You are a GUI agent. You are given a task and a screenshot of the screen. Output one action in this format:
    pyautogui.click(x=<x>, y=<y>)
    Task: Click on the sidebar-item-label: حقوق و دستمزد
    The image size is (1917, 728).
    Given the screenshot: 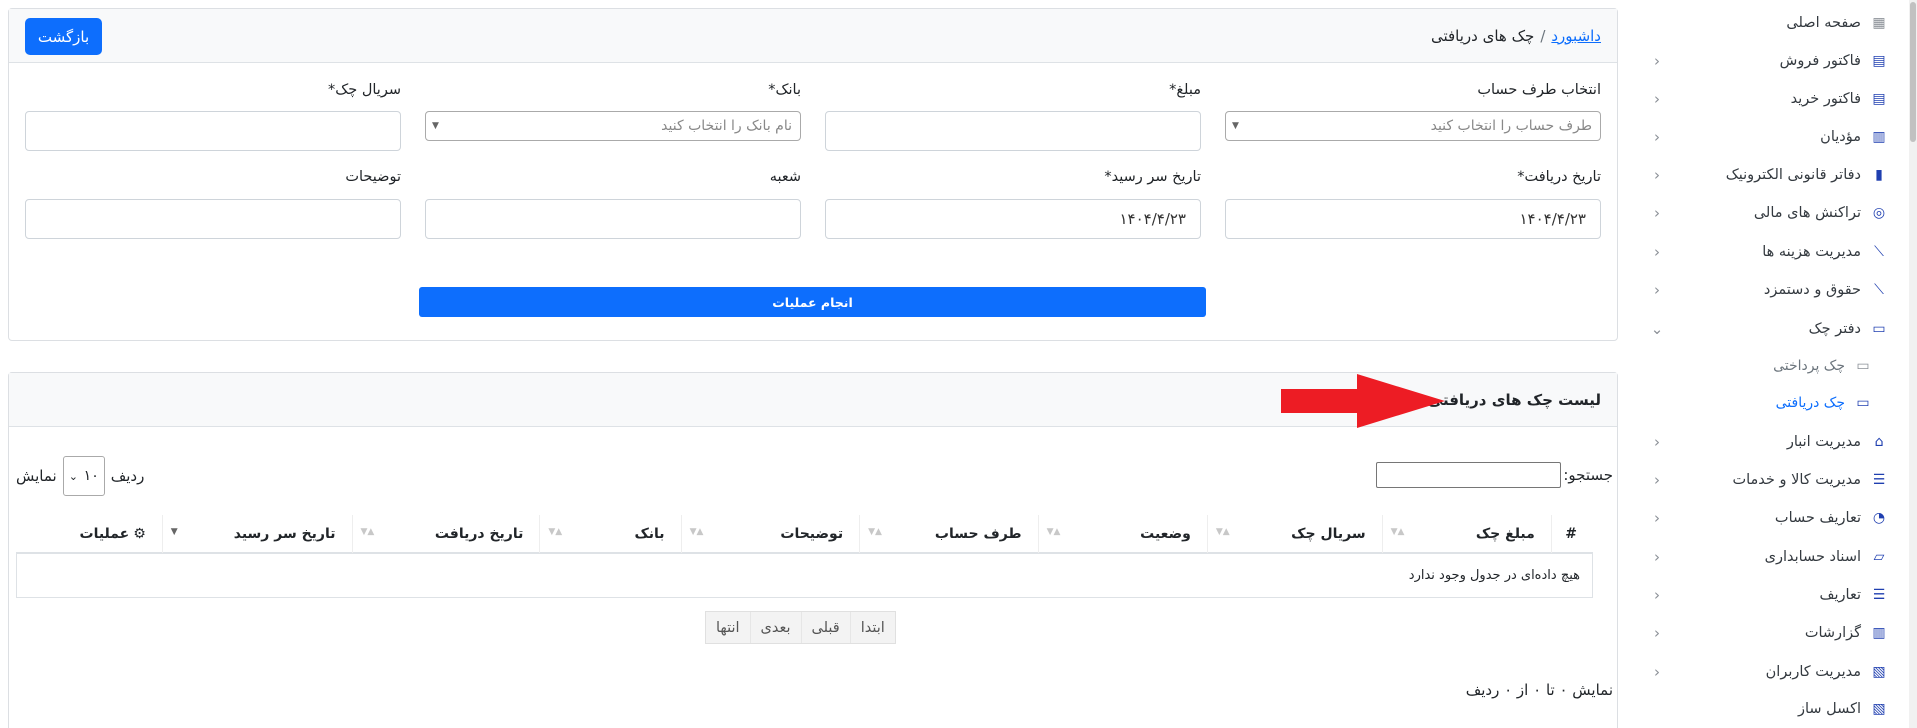 What is the action you would take?
    pyautogui.click(x=1812, y=290)
    